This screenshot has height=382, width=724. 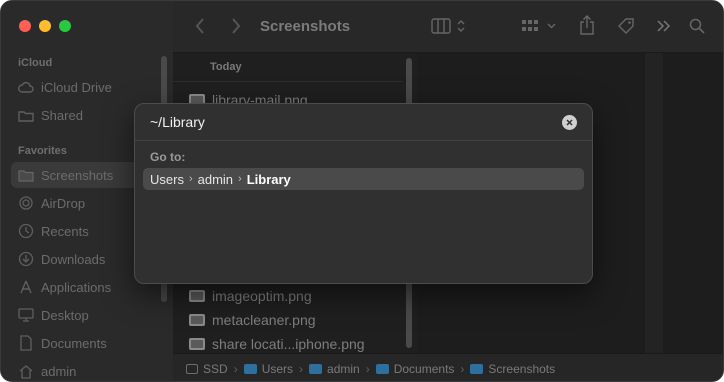 I want to click on file-name: imageoptim.png, so click(x=262, y=296).